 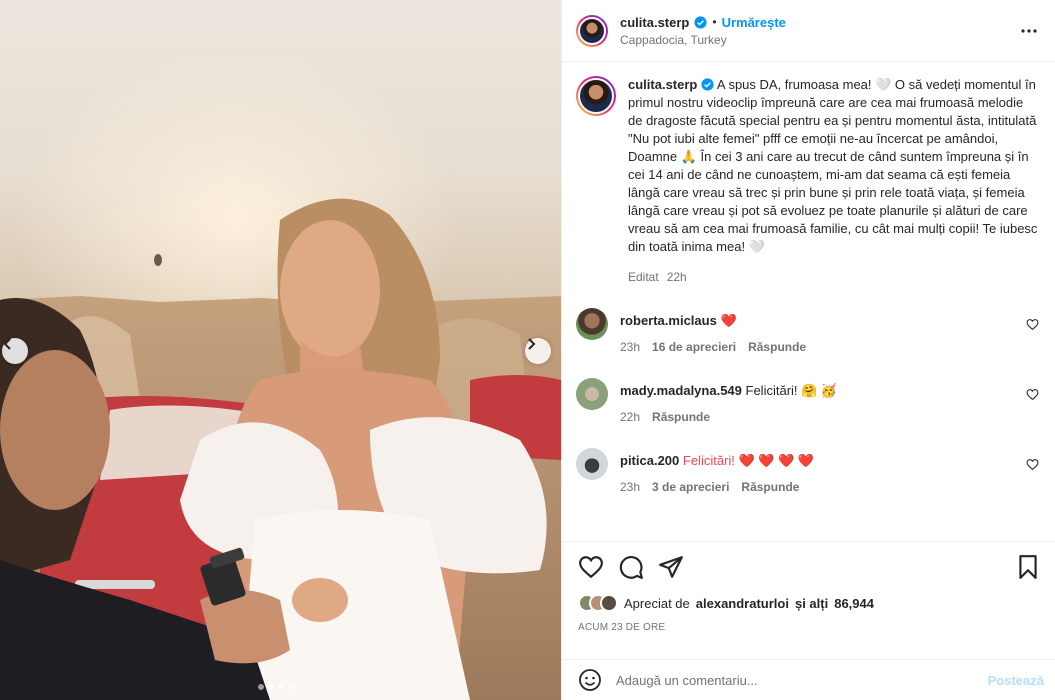 I want to click on post-location: Cappadocia, Turkey, so click(x=818, y=40).